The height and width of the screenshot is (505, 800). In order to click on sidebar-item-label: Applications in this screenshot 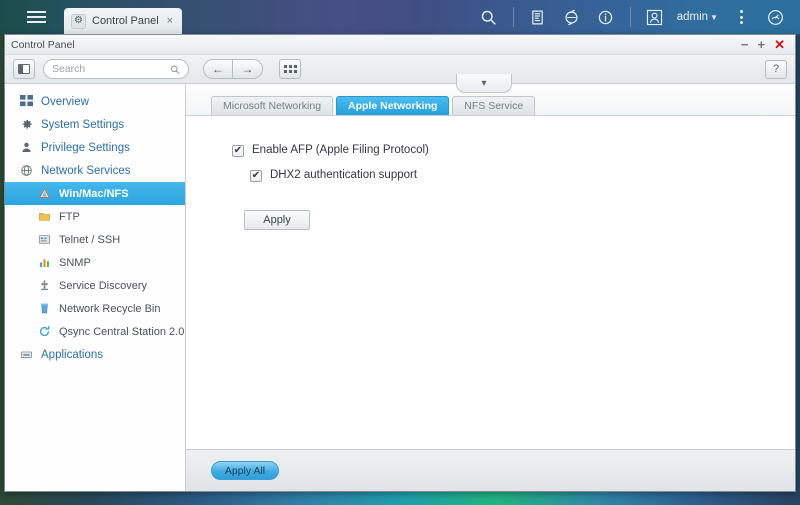, I will do `click(72, 354)`.